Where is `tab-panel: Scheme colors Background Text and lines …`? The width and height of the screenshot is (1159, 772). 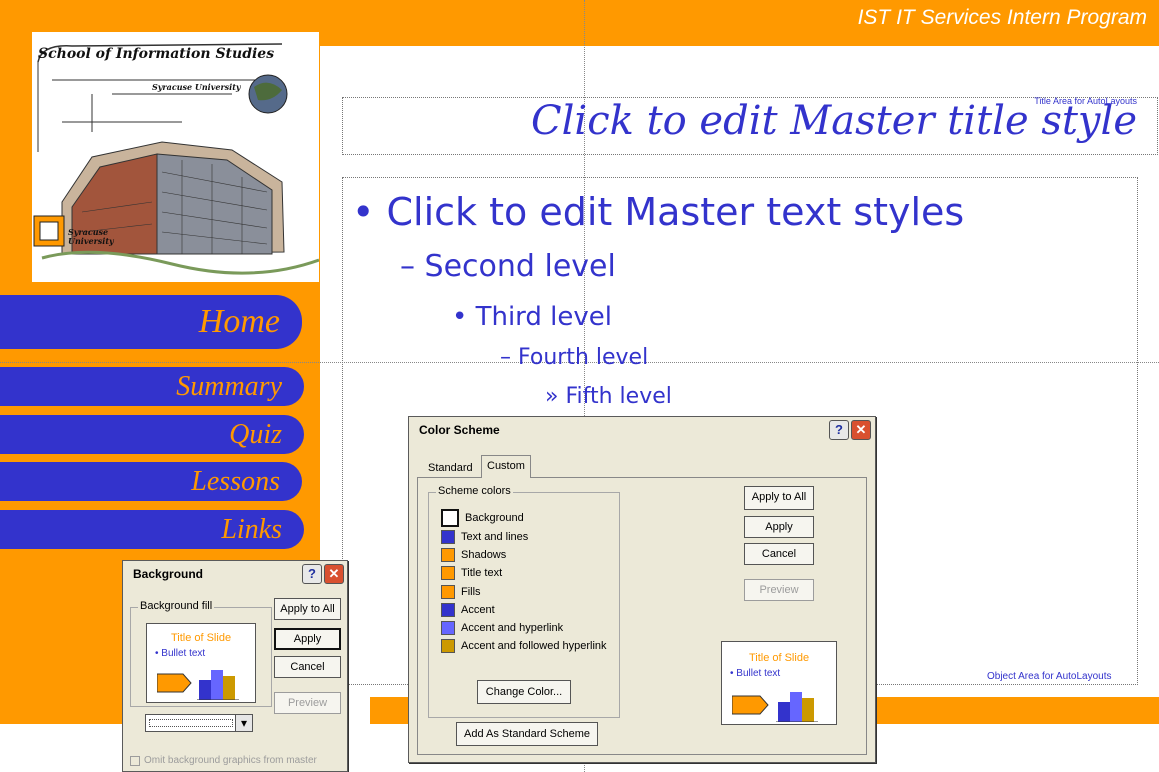 tab-panel: Scheme colors Background Text and lines … is located at coordinates (642, 616).